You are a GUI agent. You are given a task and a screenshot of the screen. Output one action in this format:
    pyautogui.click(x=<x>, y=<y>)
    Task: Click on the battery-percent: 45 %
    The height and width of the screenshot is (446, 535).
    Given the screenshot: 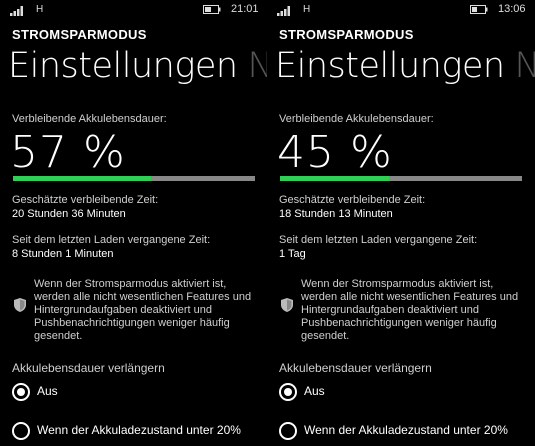 What is the action you would take?
    pyautogui.click(x=335, y=152)
    